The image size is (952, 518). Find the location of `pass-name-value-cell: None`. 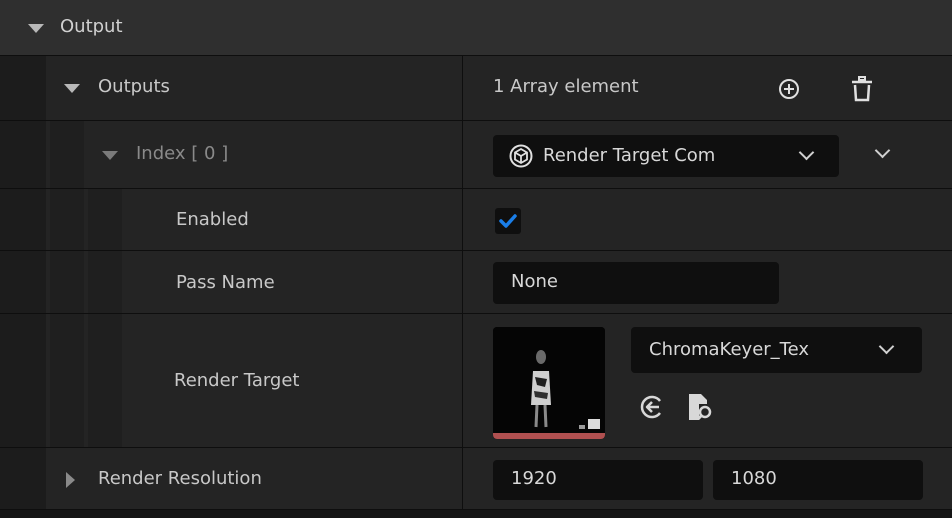

pass-name-value-cell: None is located at coordinates (707, 282).